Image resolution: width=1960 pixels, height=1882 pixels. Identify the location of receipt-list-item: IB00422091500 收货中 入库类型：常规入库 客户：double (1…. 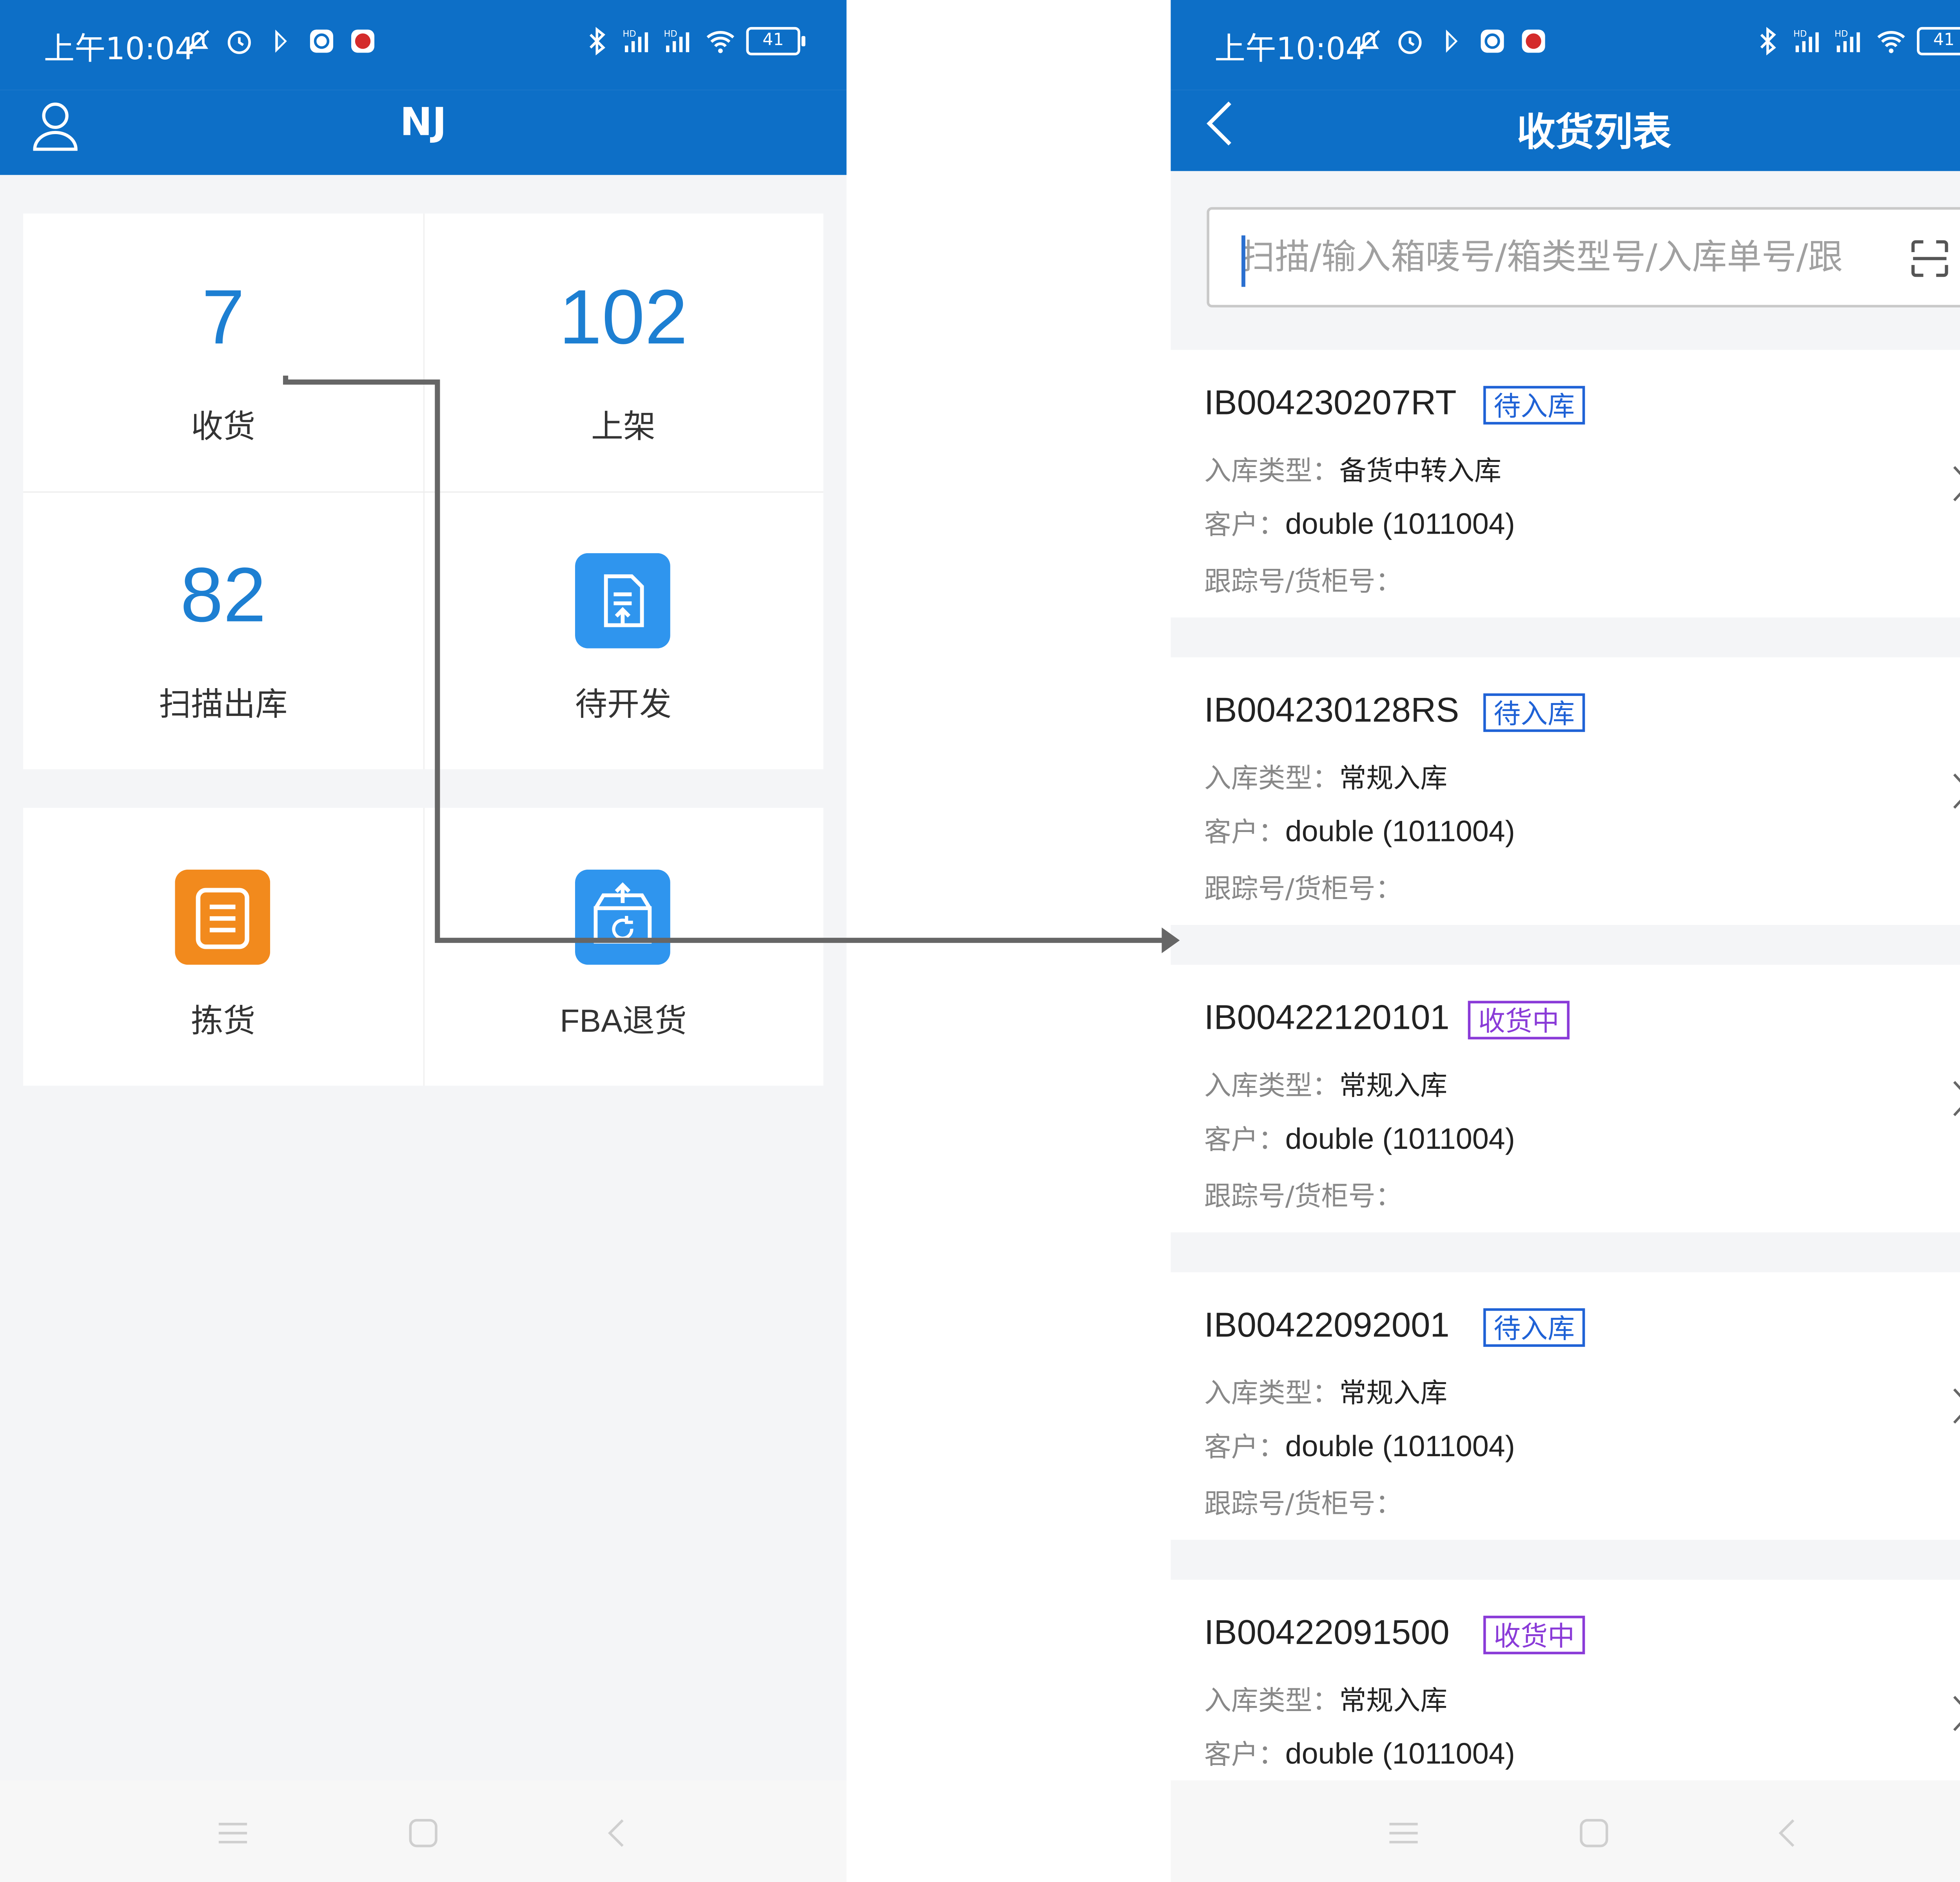
(1565, 1679).